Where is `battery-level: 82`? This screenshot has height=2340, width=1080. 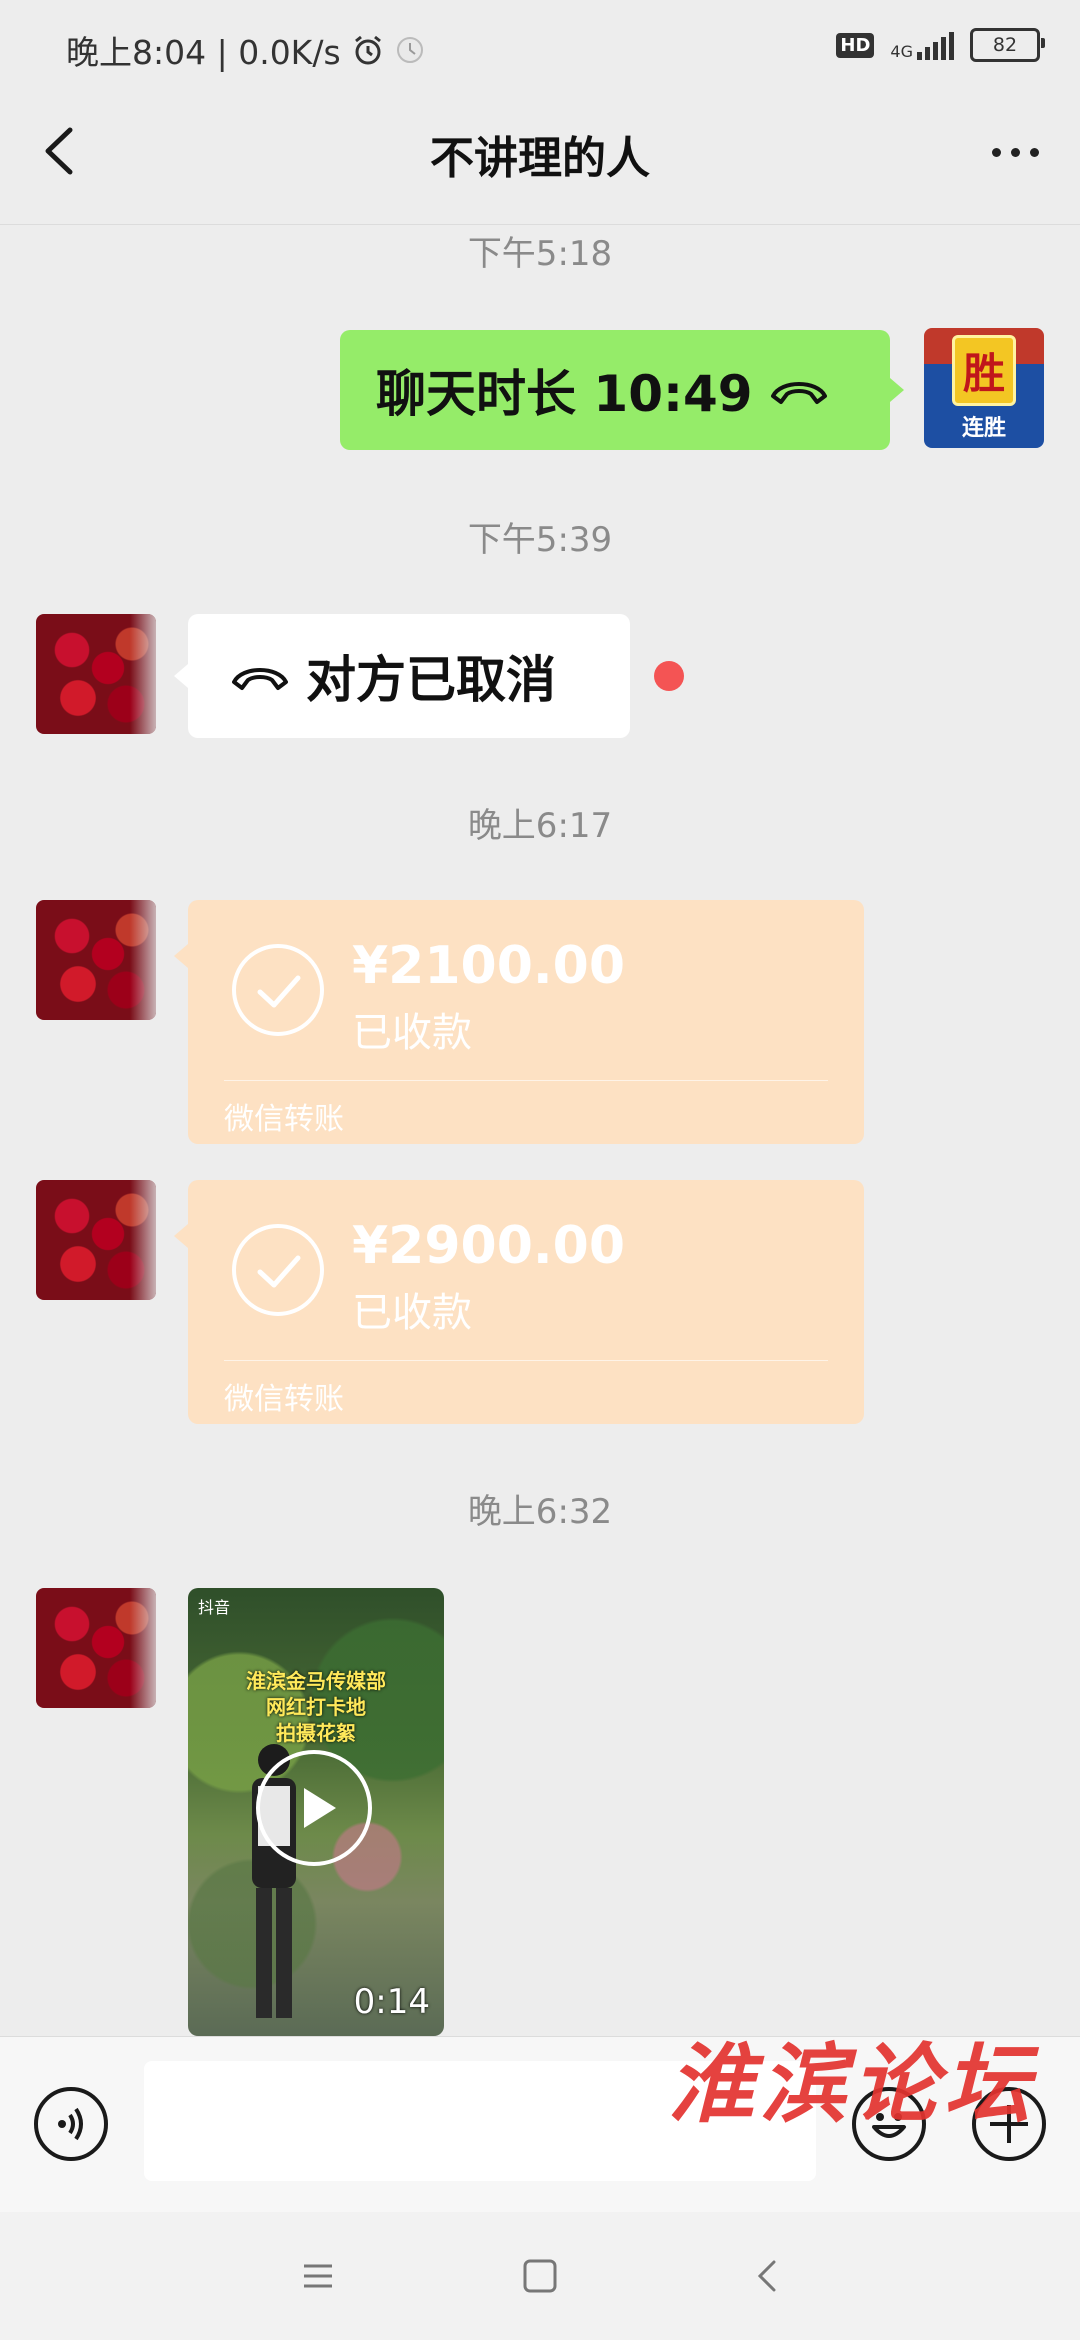
battery-level: 82 is located at coordinates (1005, 45).